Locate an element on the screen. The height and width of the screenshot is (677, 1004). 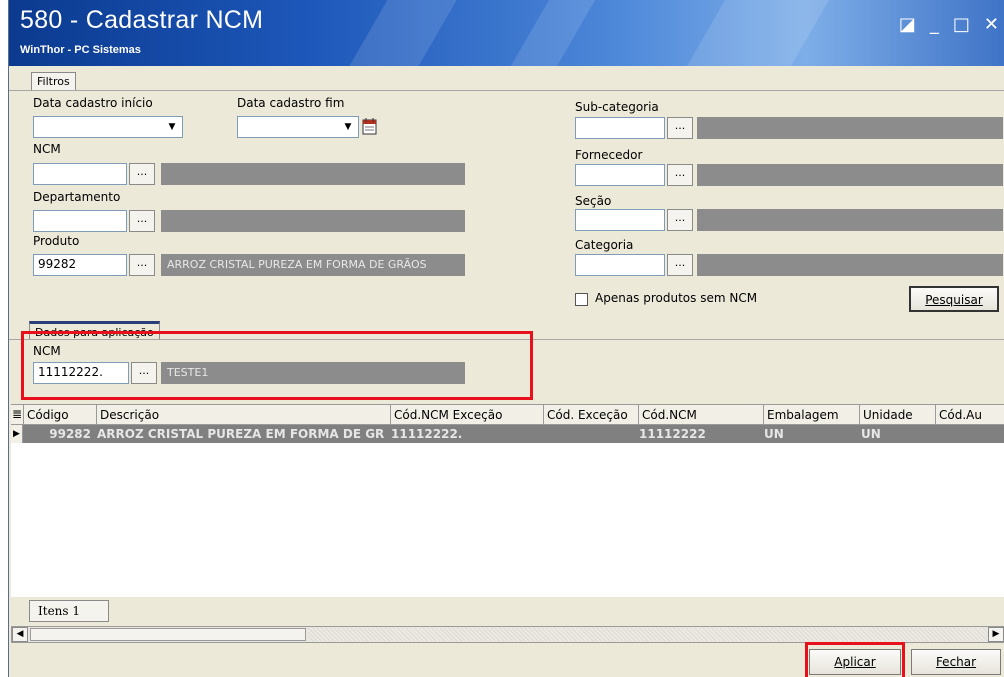
subcategoria-description is located at coordinates (850, 128).